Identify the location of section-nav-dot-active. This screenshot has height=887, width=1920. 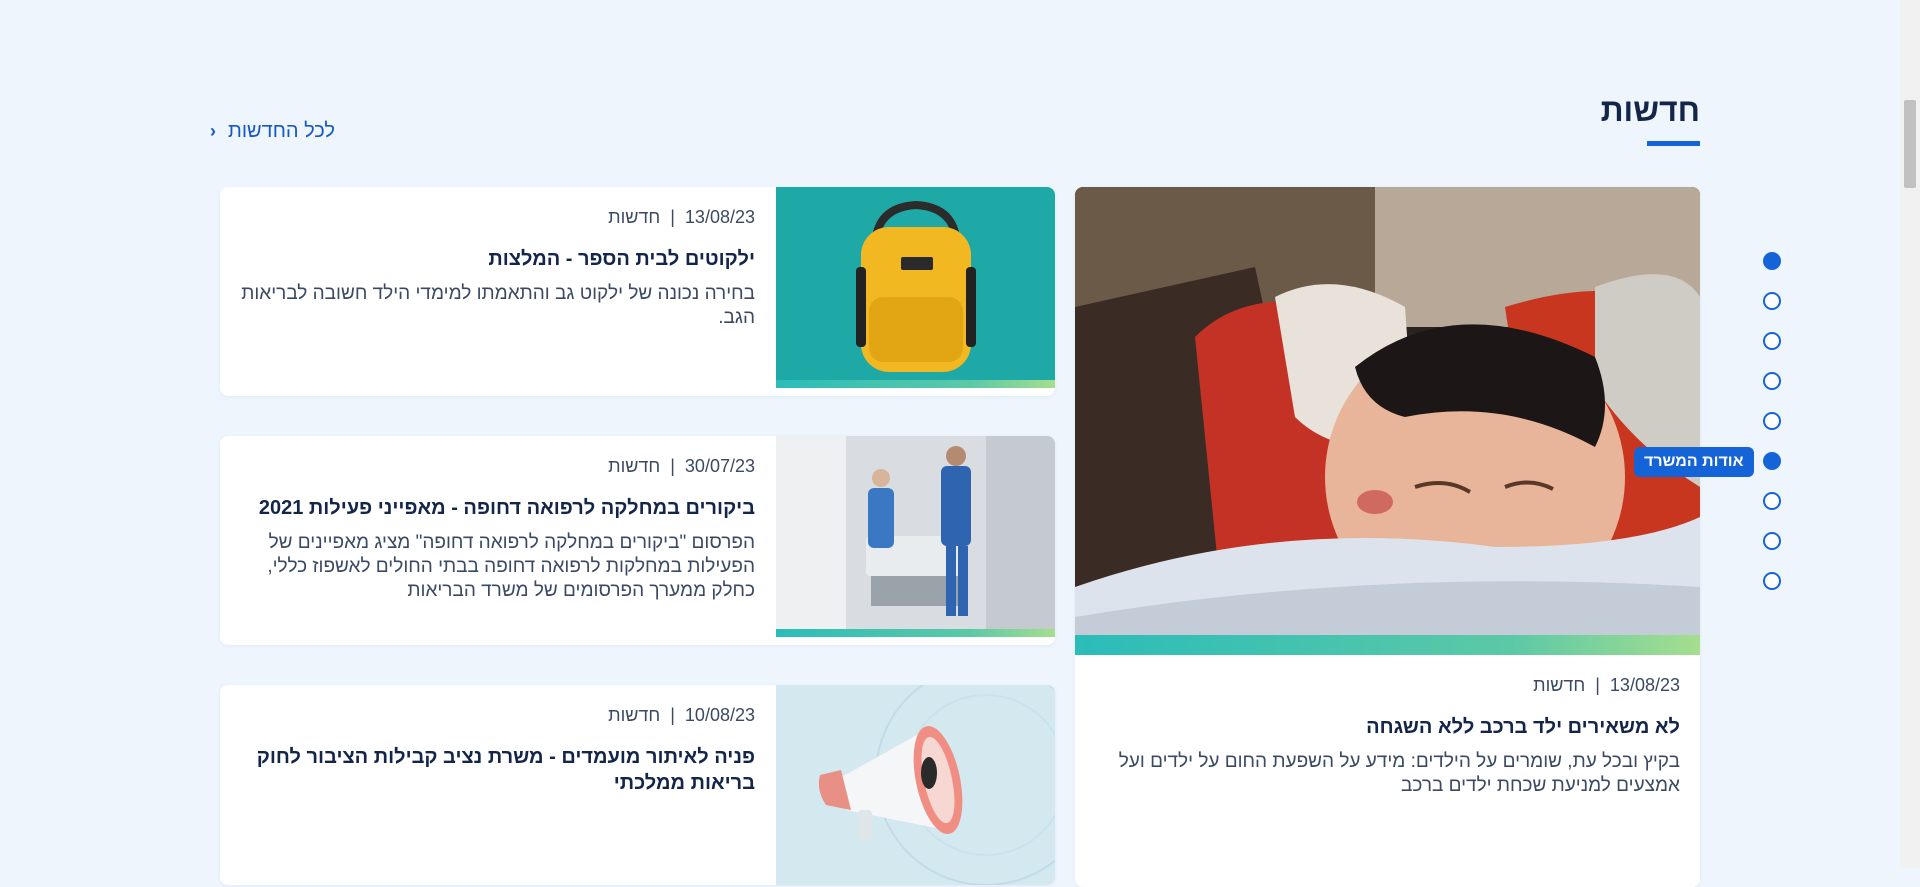
(1772, 461).